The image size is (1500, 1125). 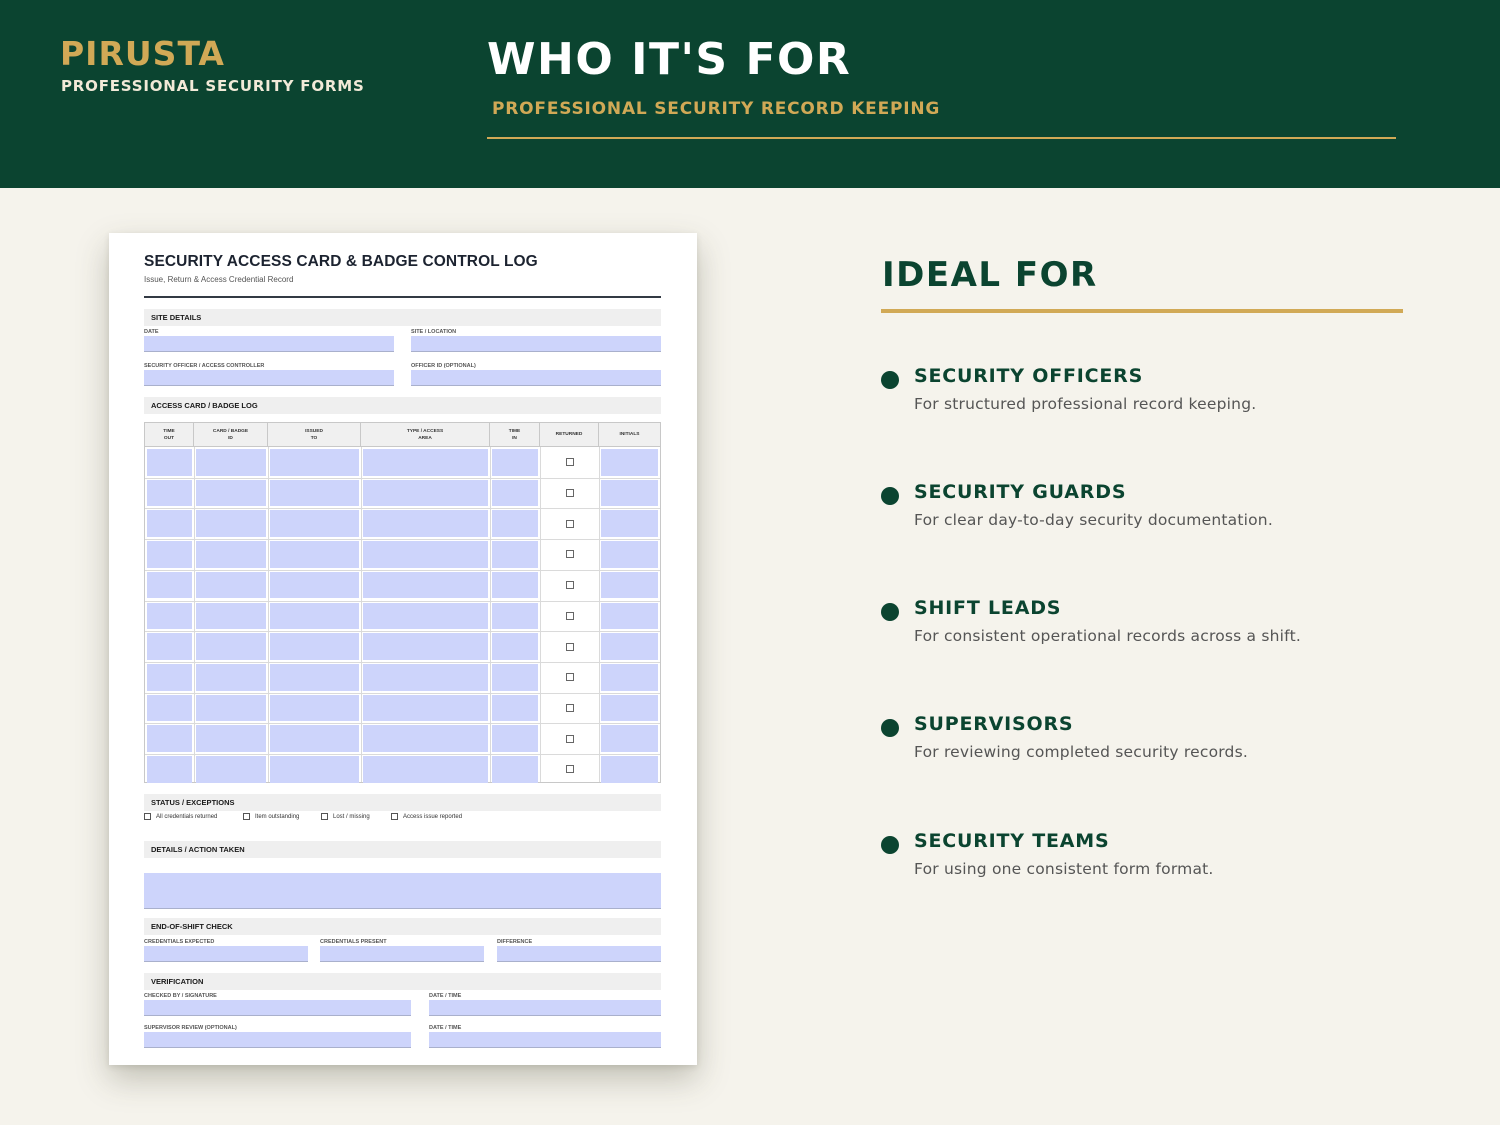 I want to click on section-details: DETAILS / ACTION TAKEN, so click(x=402, y=849).